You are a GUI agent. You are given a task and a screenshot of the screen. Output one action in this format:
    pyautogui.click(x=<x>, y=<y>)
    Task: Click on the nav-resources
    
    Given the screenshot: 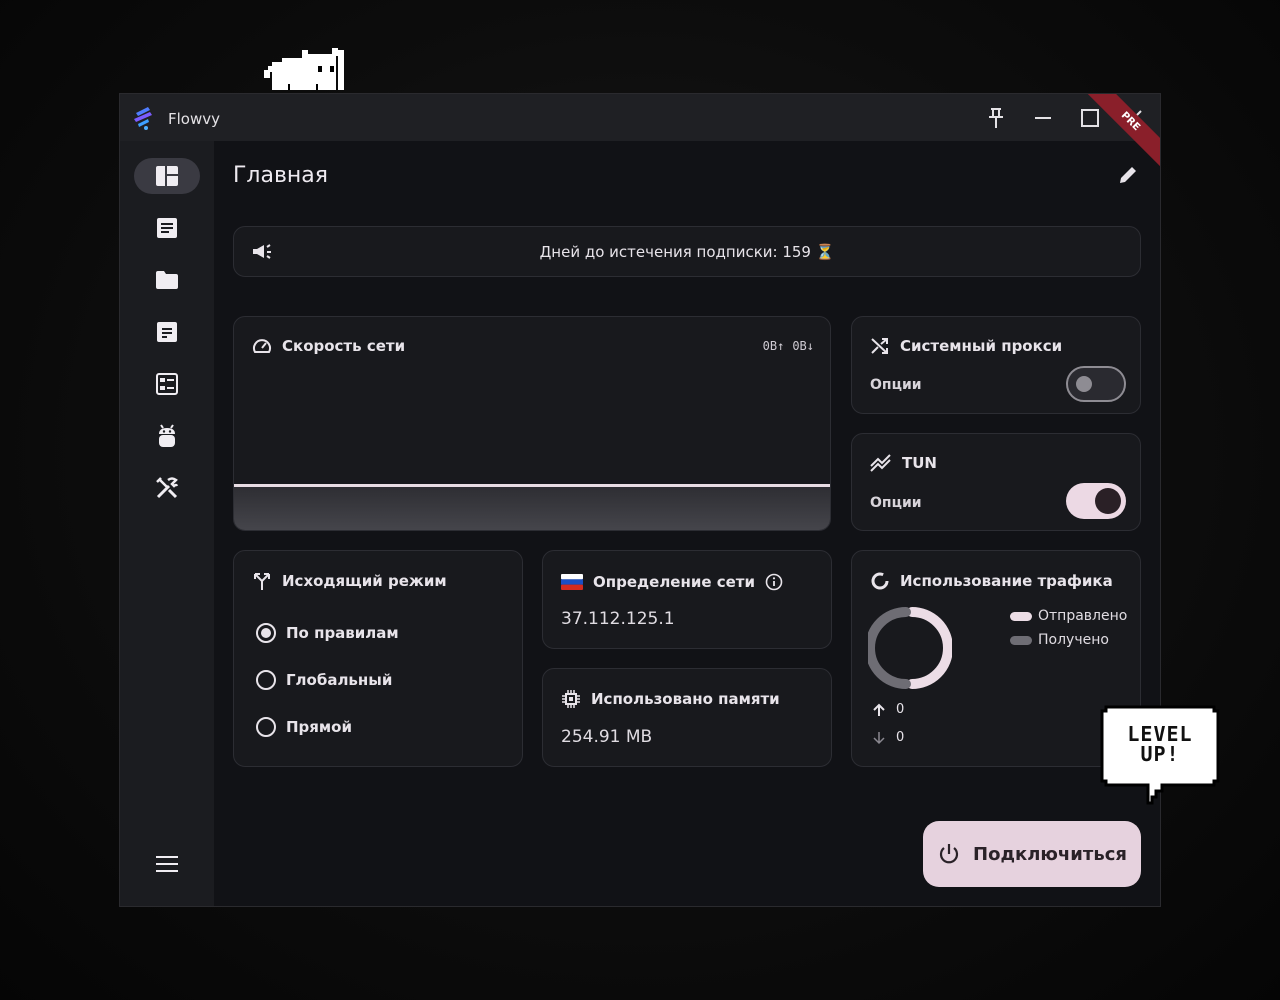 What is the action you would take?
    pyautogui.click(x=167, y=436)
    